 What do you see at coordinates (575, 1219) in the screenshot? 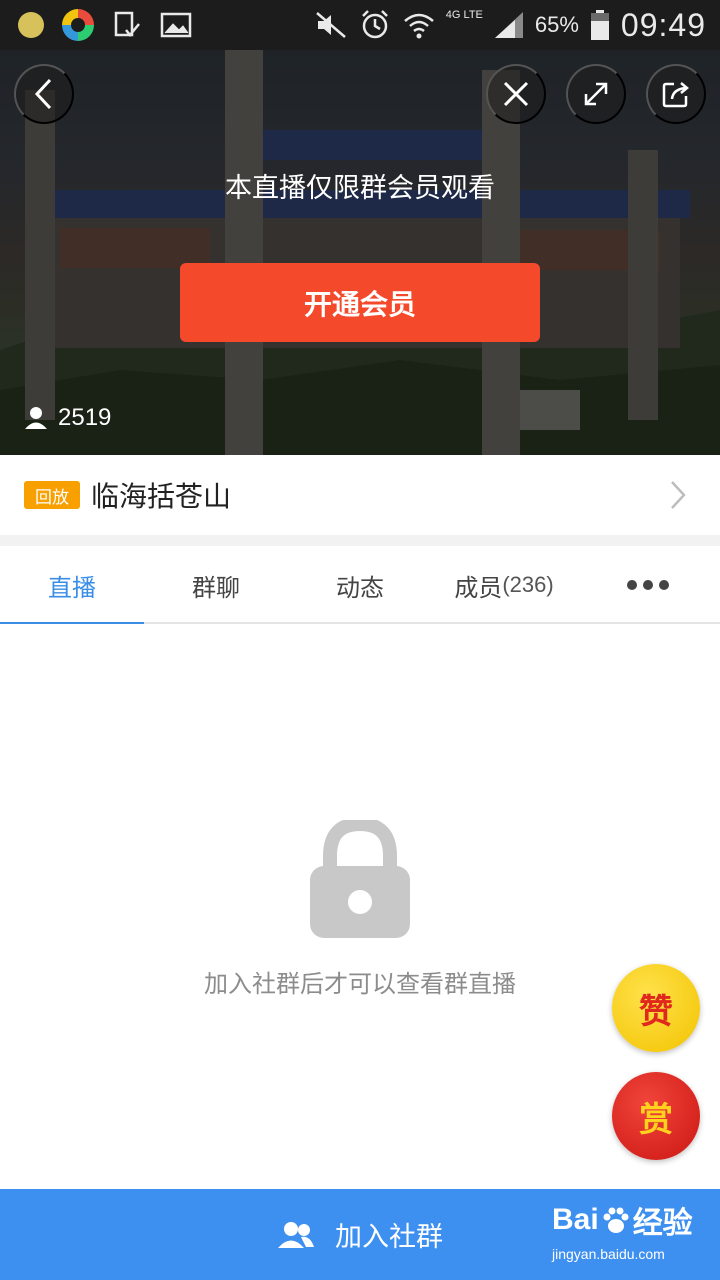
I see `watermark-brand-left: Bai` at bounding box center [575, 1219].